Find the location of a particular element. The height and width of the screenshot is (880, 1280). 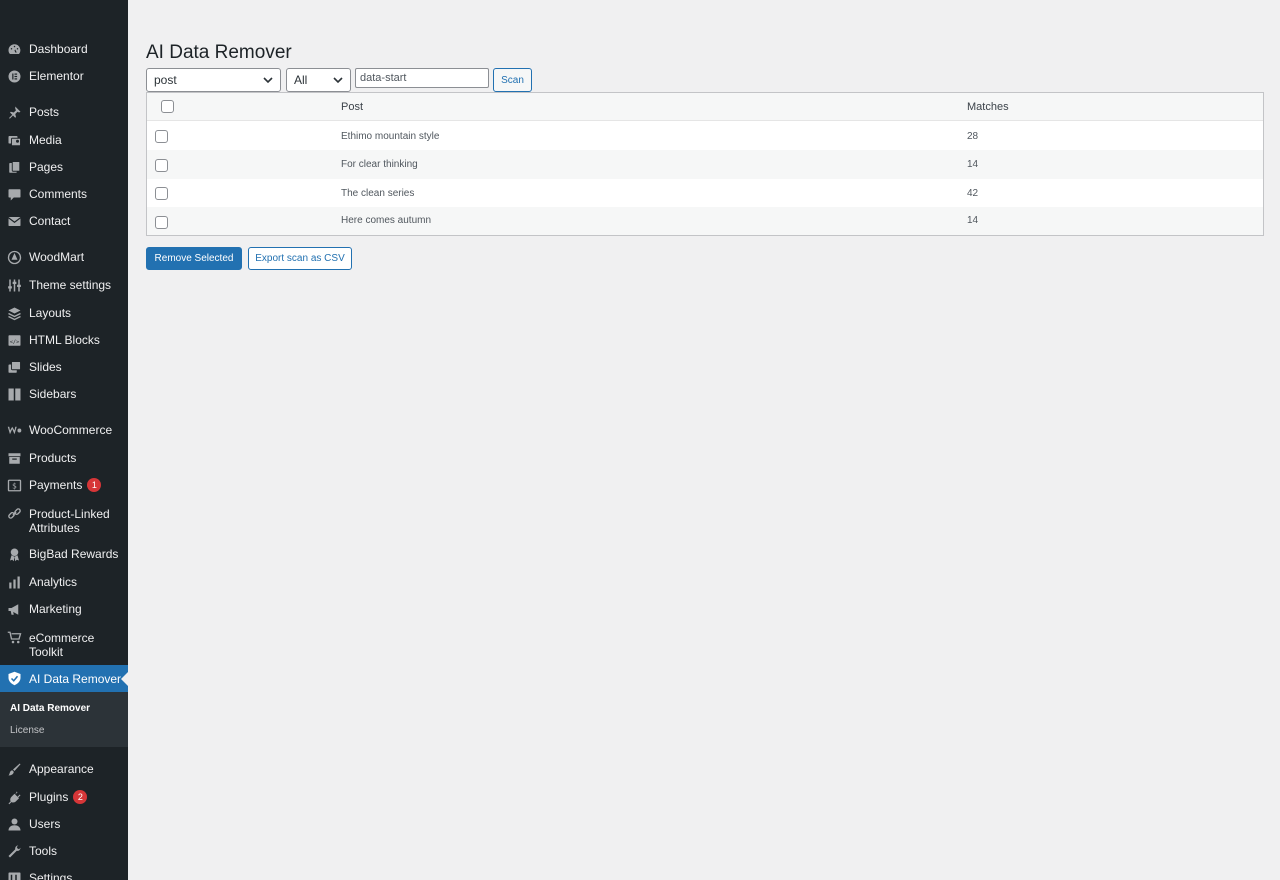

sidebar-item-posts: Posts is located at coordinates (64, 112).